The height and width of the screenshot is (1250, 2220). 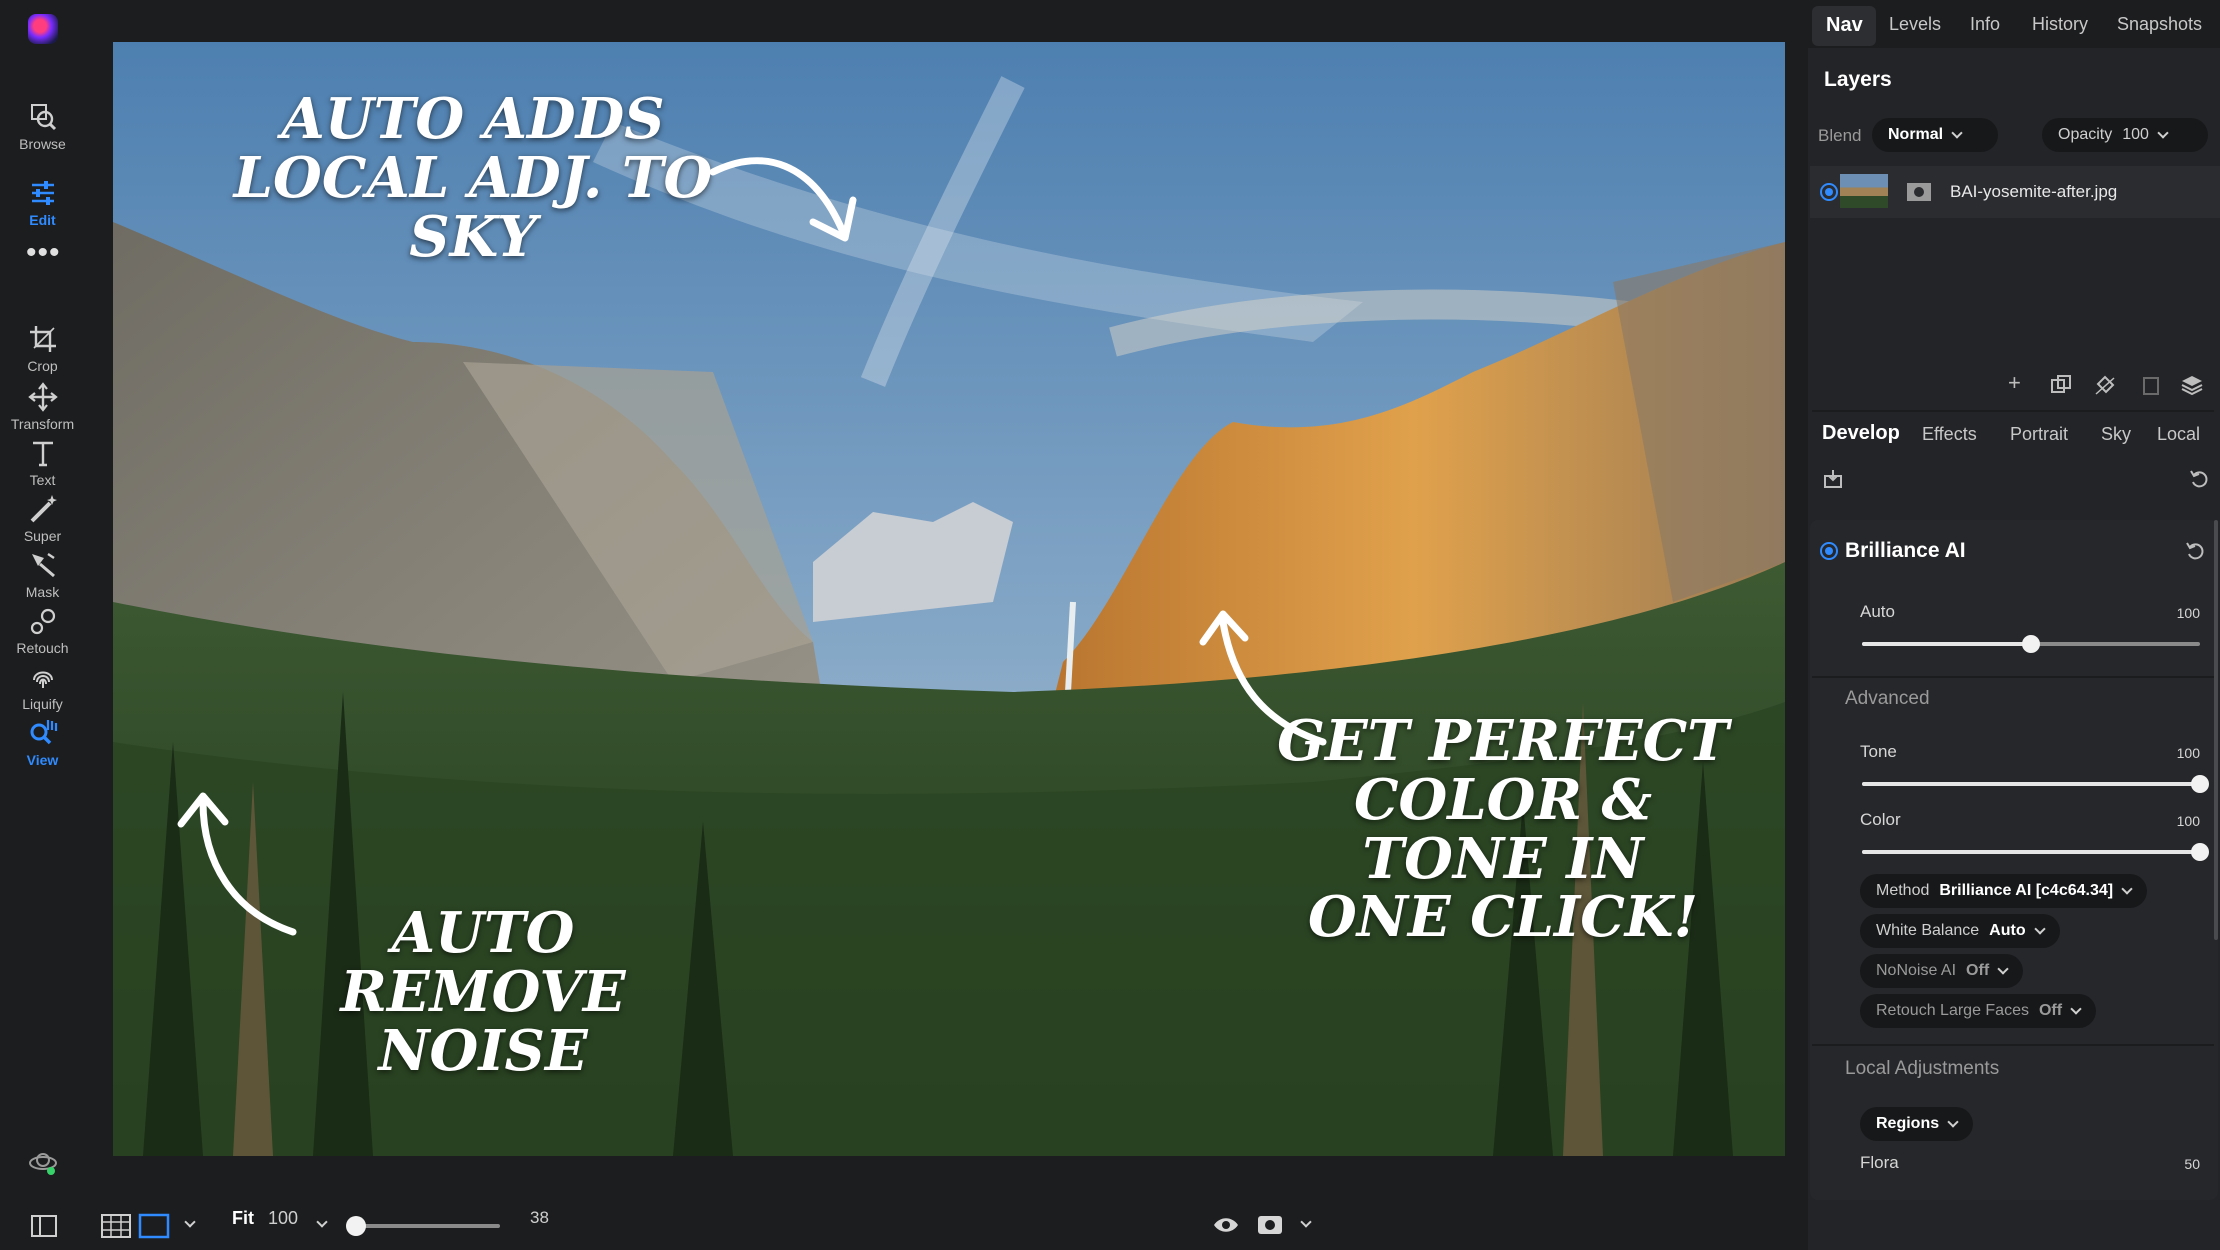 What do you see at coordinates (2031, 784) in the screenshot?
I see `tone-slider-fill` at bounding box center [2031, 784].